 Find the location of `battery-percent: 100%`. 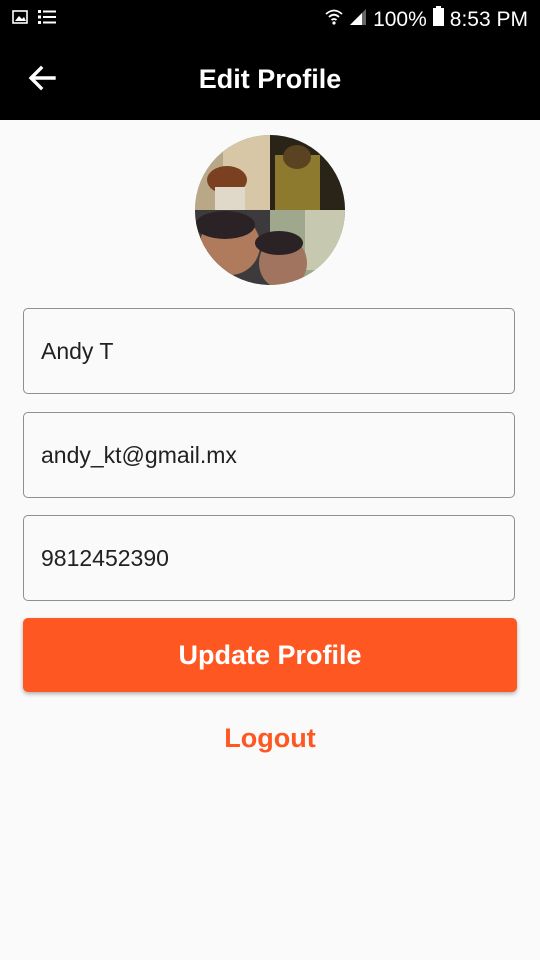

battery-percent: 100% is located at coordinates (400, 19).